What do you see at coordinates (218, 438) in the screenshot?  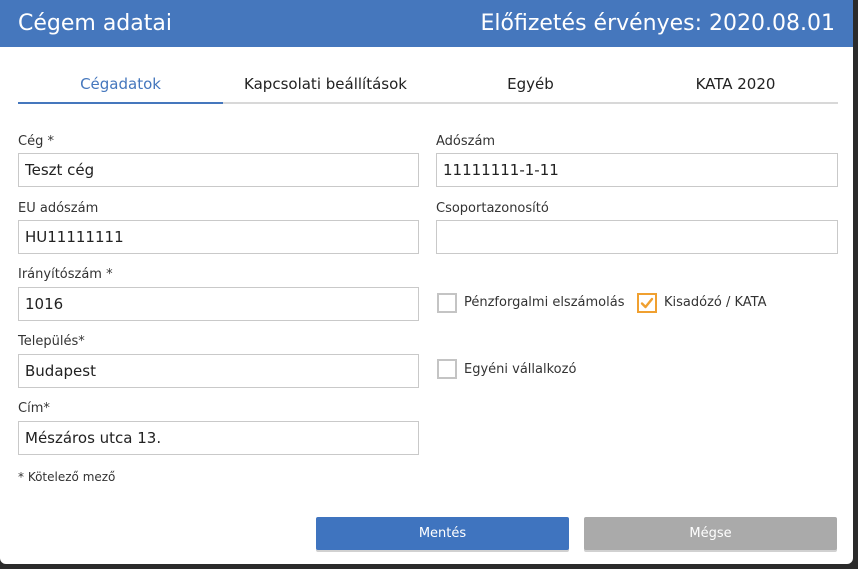 I see `address-field` at bounding box center [218, 438].